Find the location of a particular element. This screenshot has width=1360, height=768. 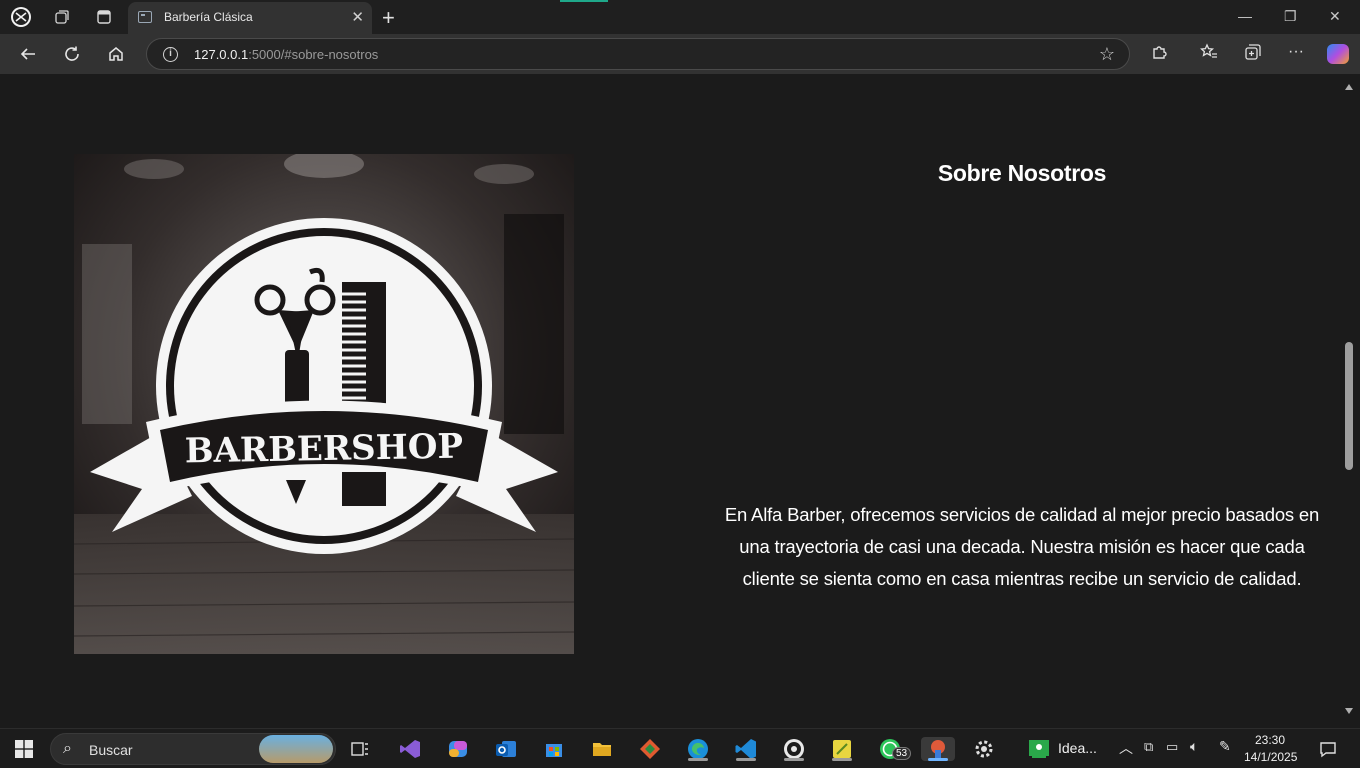

task-view-icon is located at coordinates (360, 749).